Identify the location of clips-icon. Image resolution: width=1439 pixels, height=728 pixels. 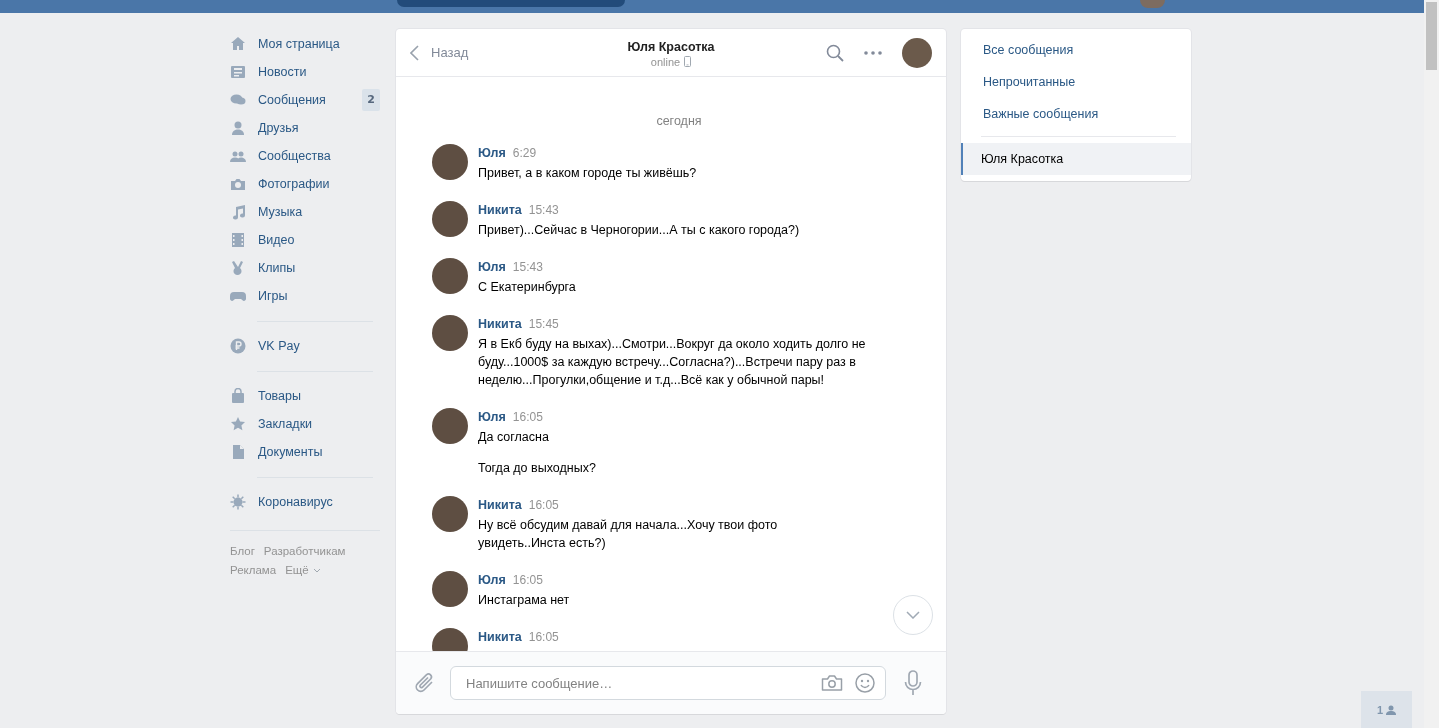
(238, 268).